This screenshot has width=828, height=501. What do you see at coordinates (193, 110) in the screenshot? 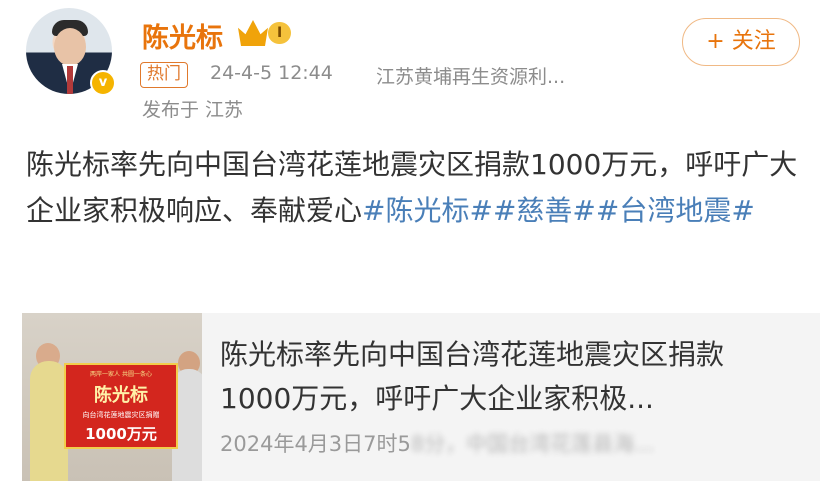
I see `post-location: 发布于 江苏` at bounding box center [193, 110].